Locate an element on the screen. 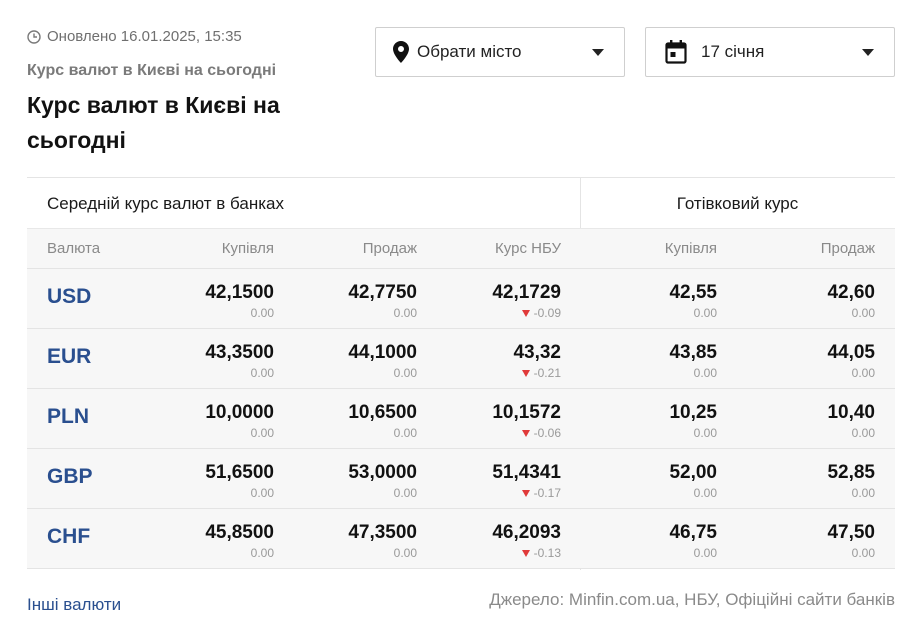  cash-sell-cell: 52,85 0.00 is located at coordinates (851, 482).